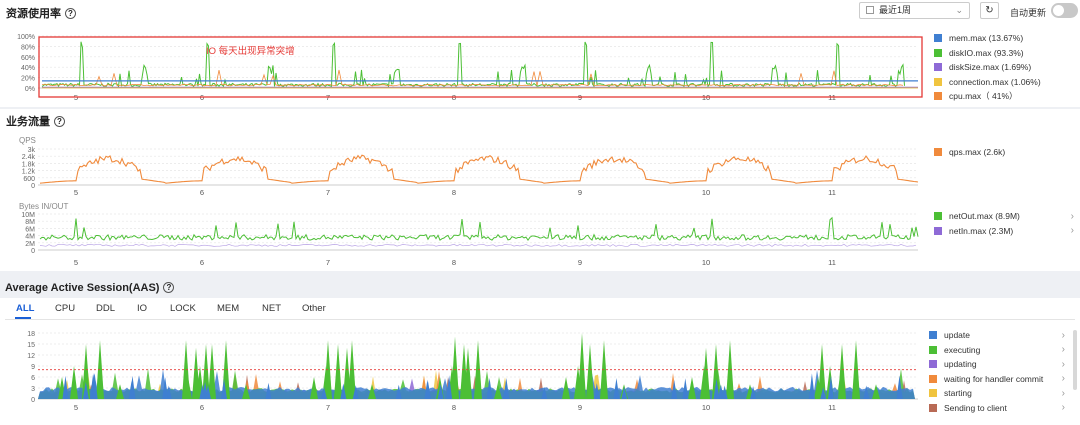  Describe the element at coordinates (32, 150) in the screenshot. I see `y-tick-label: 3k` at that location.